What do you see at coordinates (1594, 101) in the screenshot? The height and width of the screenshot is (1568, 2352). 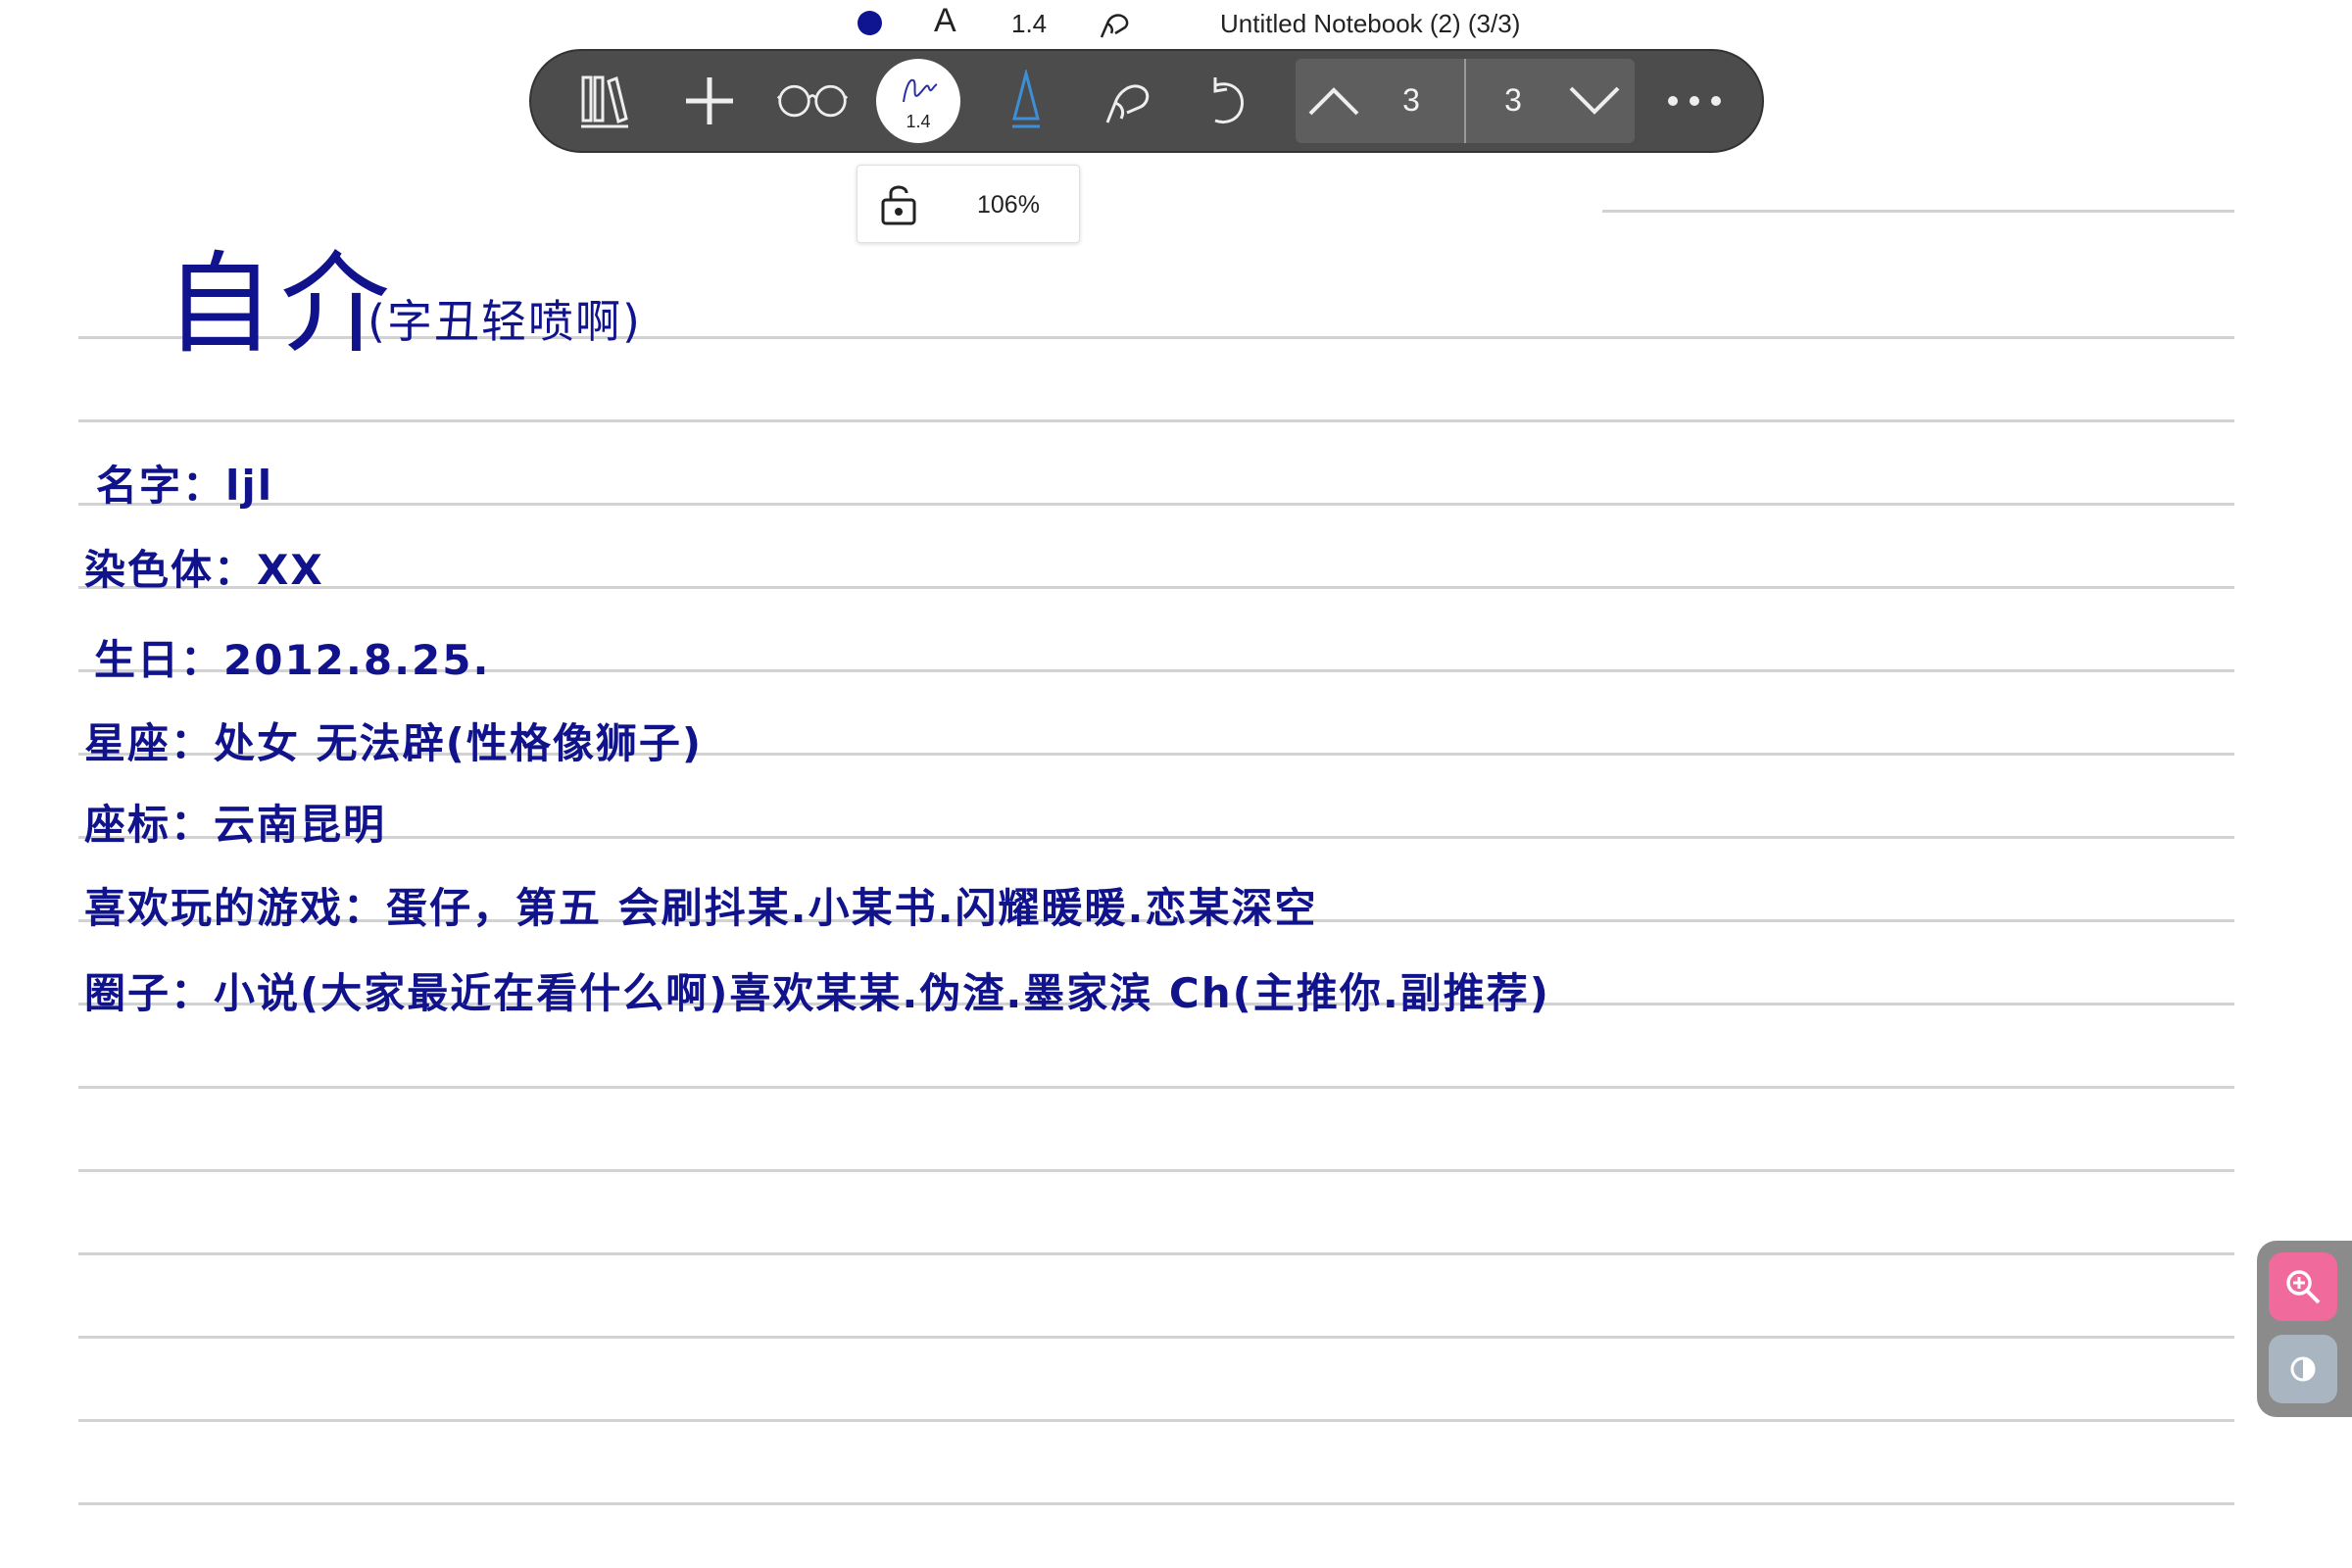 I see `next-page-icon` at bounding box center [1594, 101].